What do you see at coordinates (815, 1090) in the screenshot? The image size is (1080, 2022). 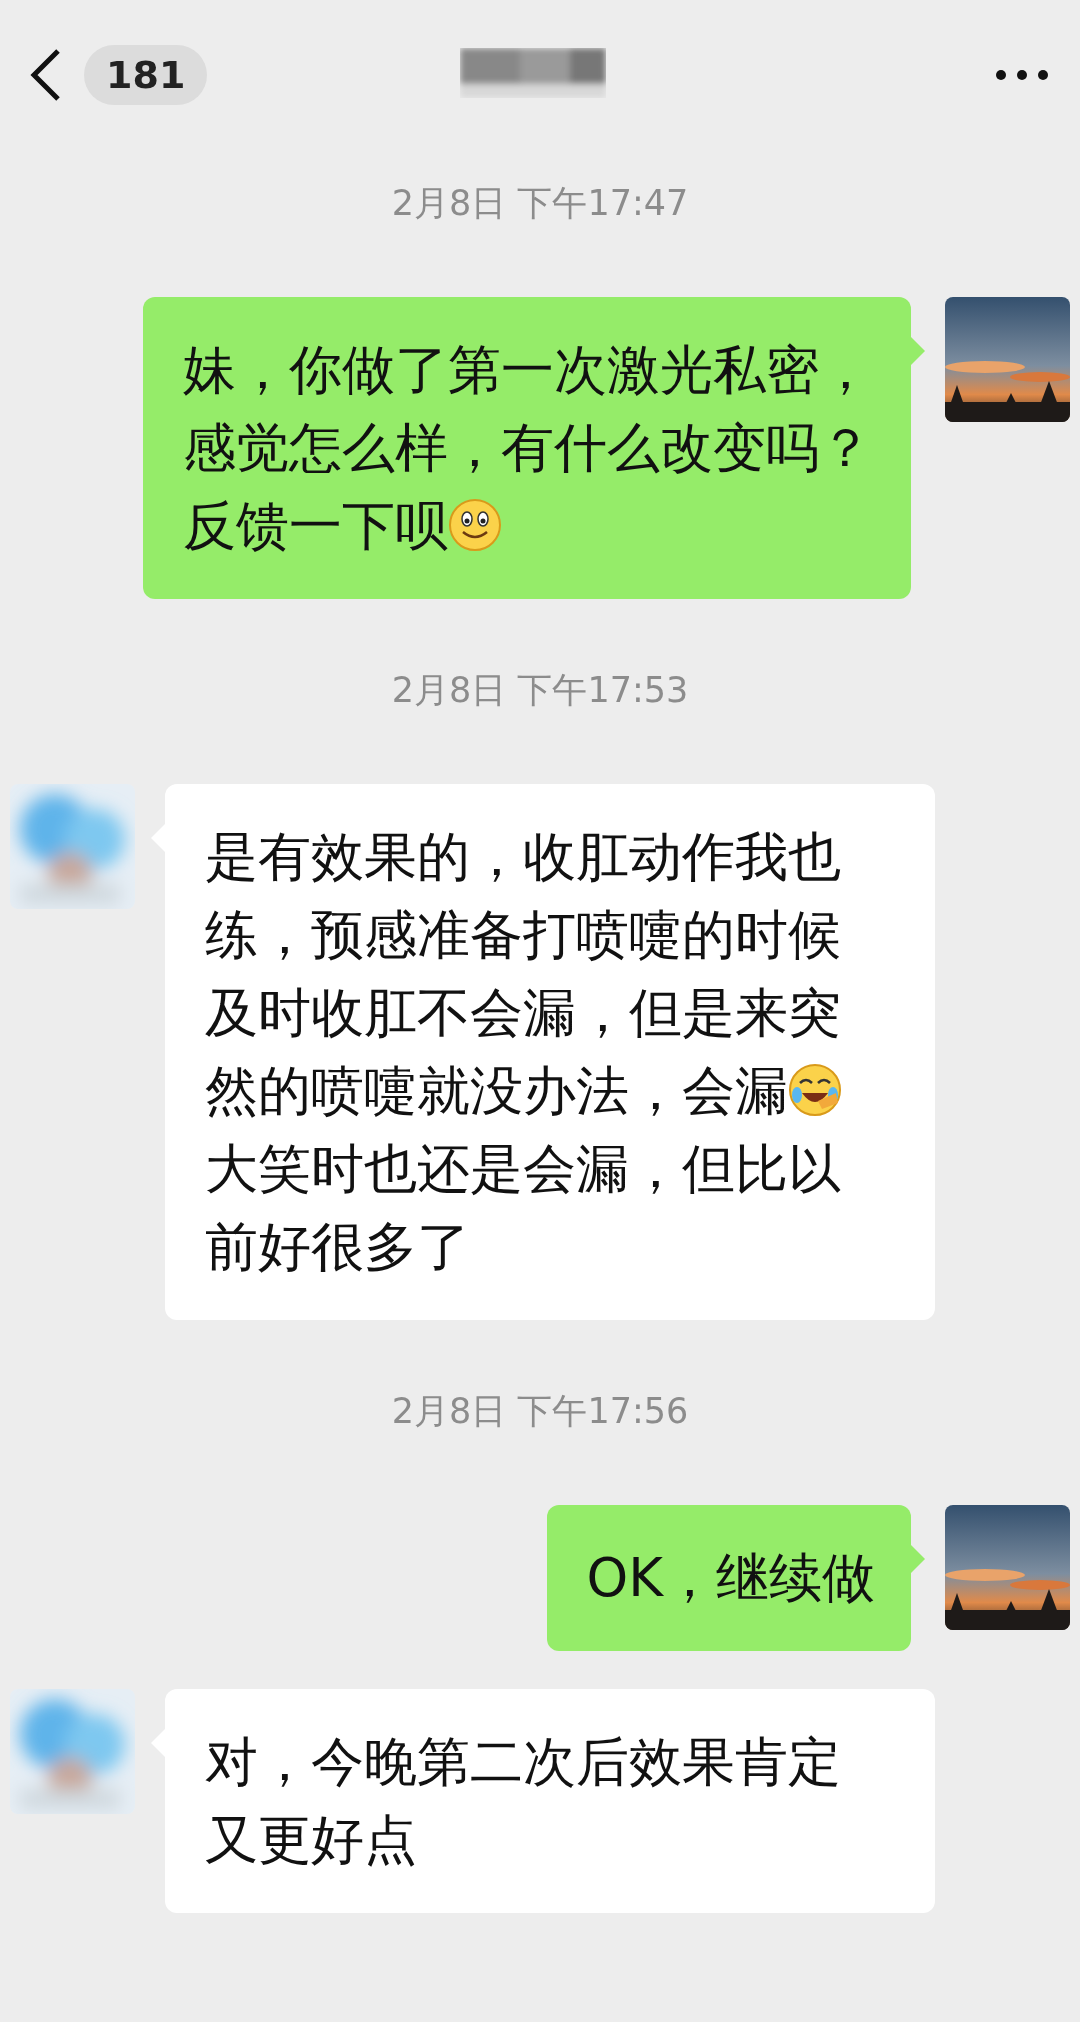 I see `laughing-emoji-icon` at bounding box center [815, 1090].